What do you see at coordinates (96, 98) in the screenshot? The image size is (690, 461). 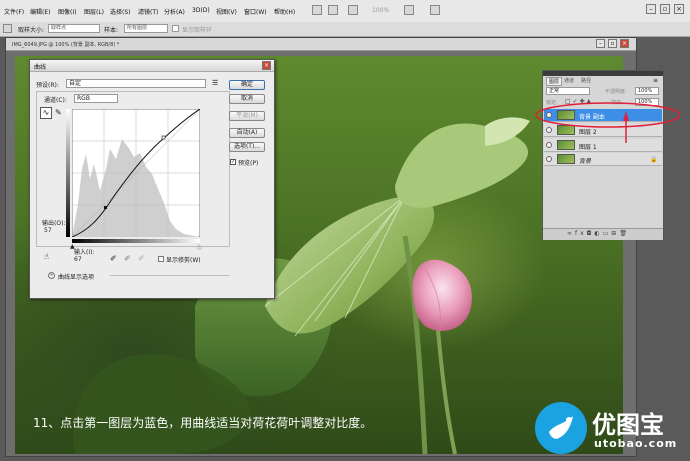 I see `channel-select: RGB` at bounding box center [96, 98].